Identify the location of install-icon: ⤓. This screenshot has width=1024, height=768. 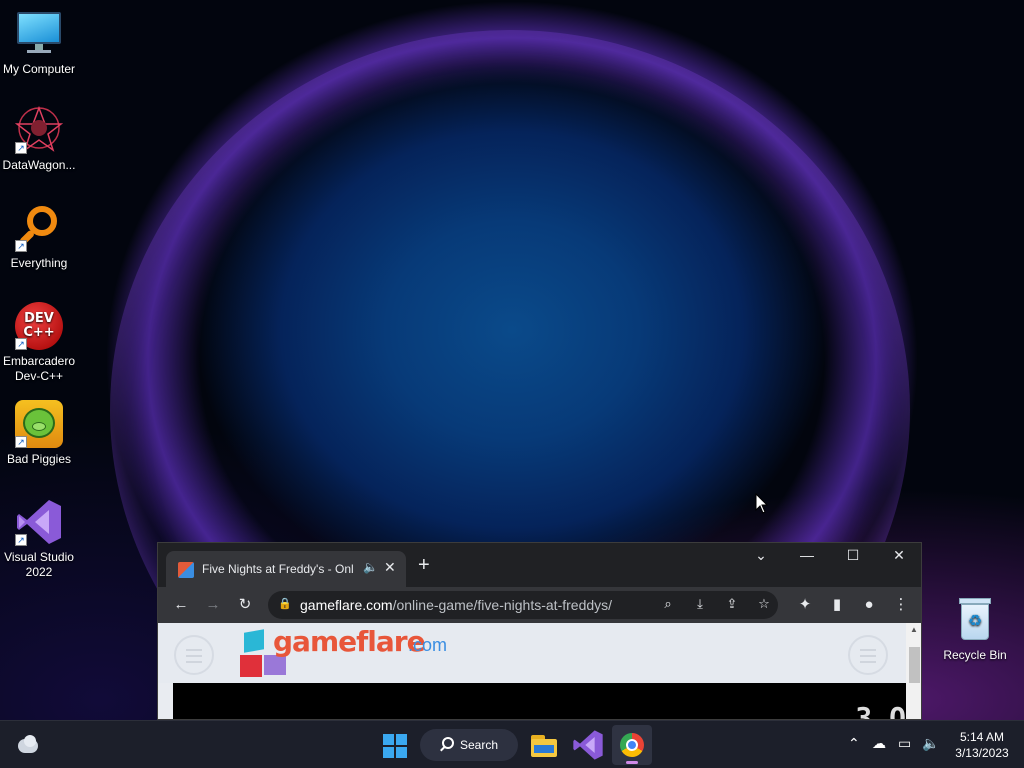
(700, 604).